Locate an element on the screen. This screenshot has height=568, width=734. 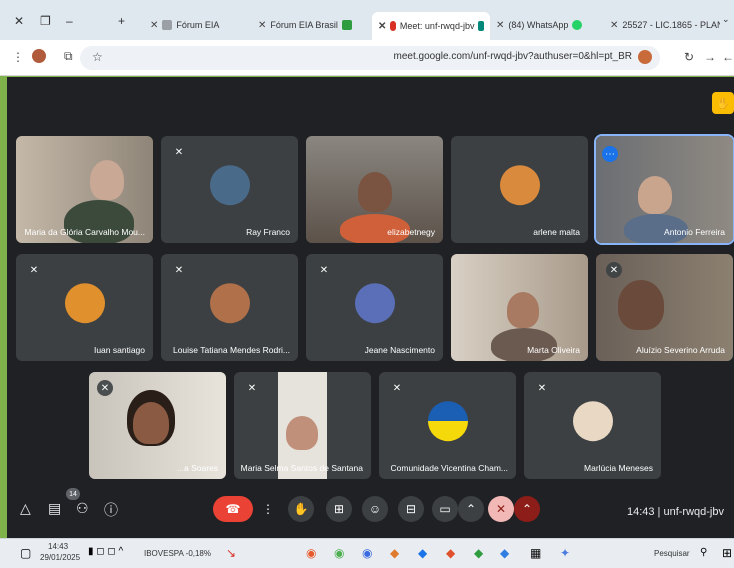
menu-icon: ⋮ is located at coordinates (18, 57).